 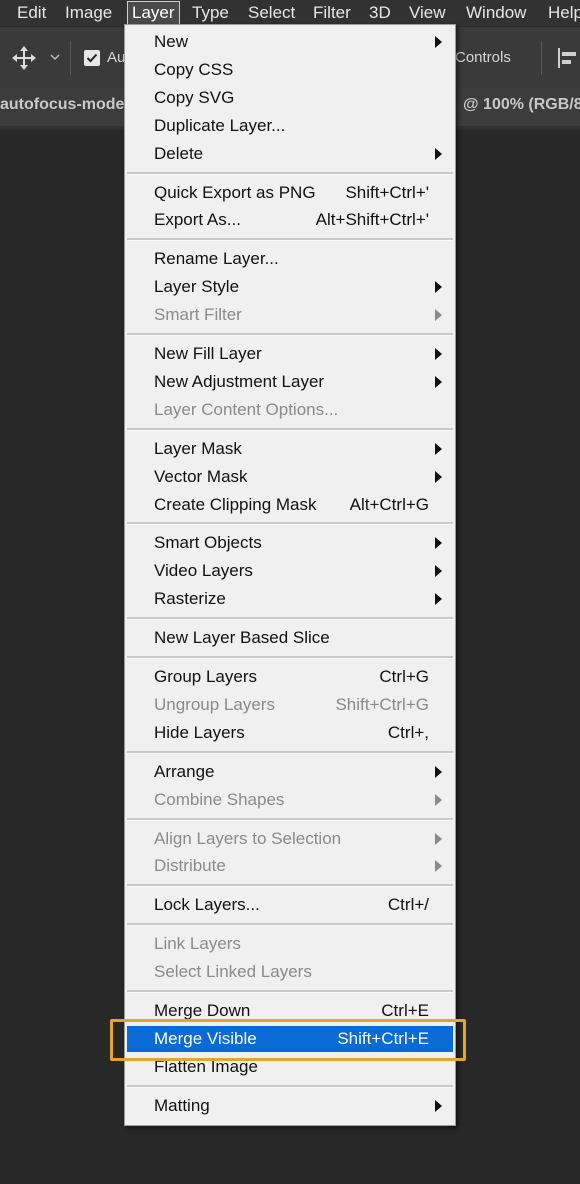 What do you see at coordinates (290, 677) in the screenshot?
I see `menu-item-group-layers: Group Layers Ctrl+G` at bounding box center [290, 677].